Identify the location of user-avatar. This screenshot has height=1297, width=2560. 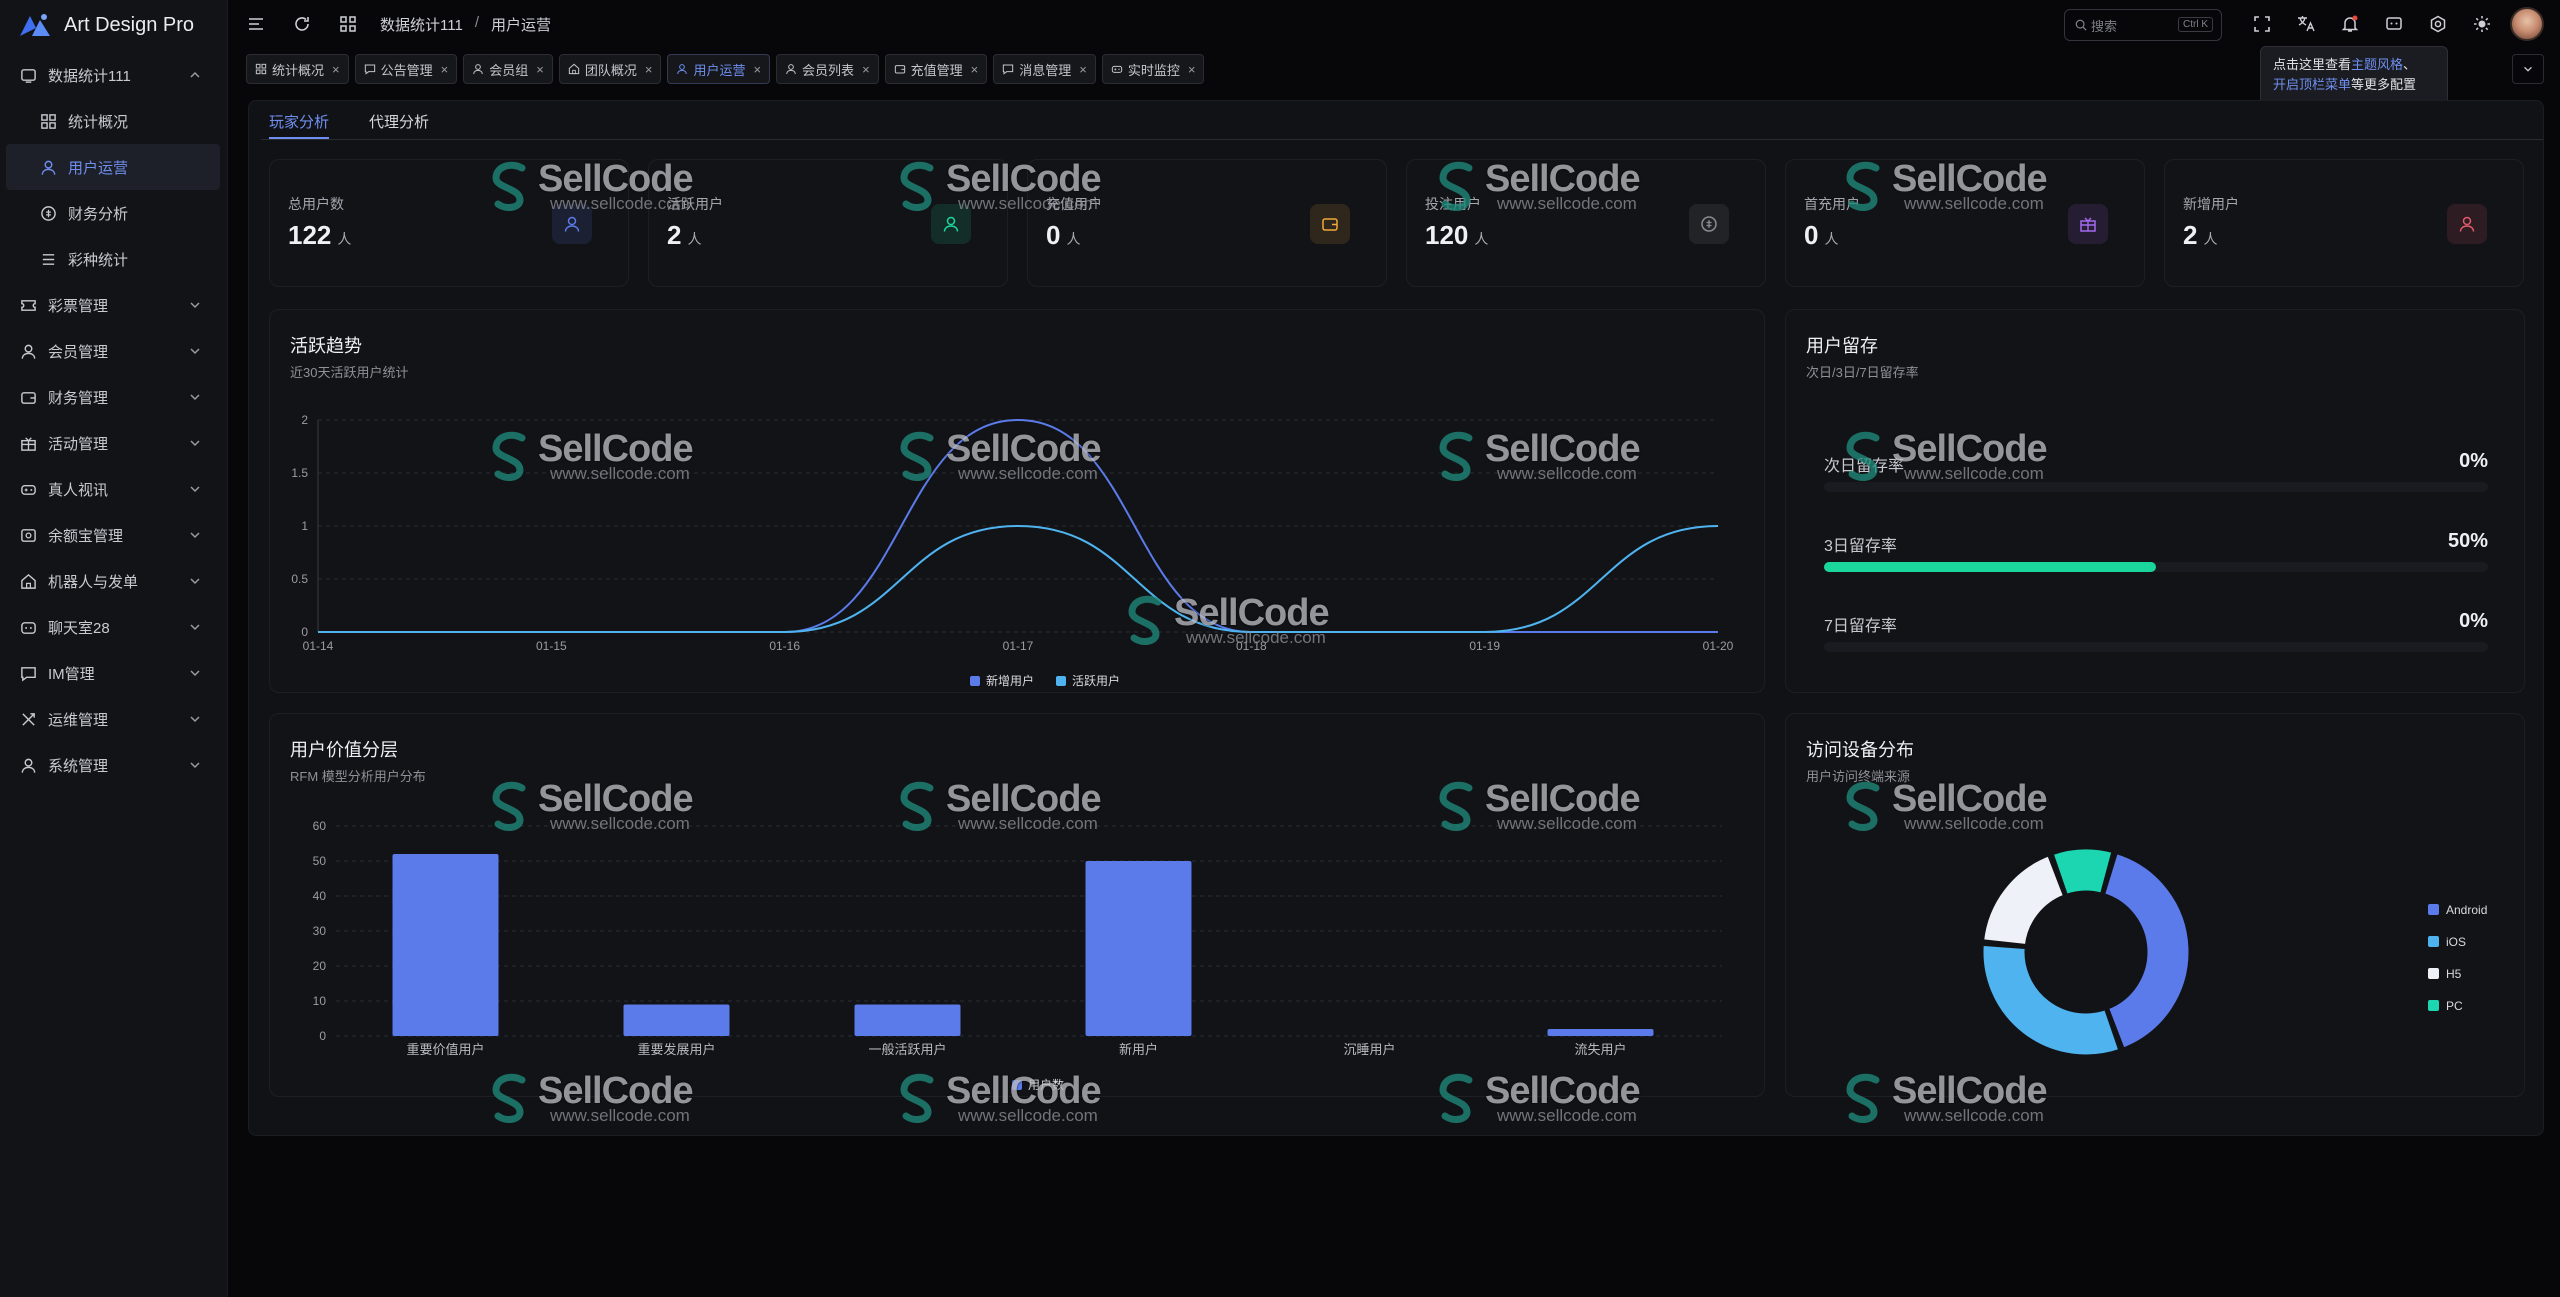
(2527, 24).